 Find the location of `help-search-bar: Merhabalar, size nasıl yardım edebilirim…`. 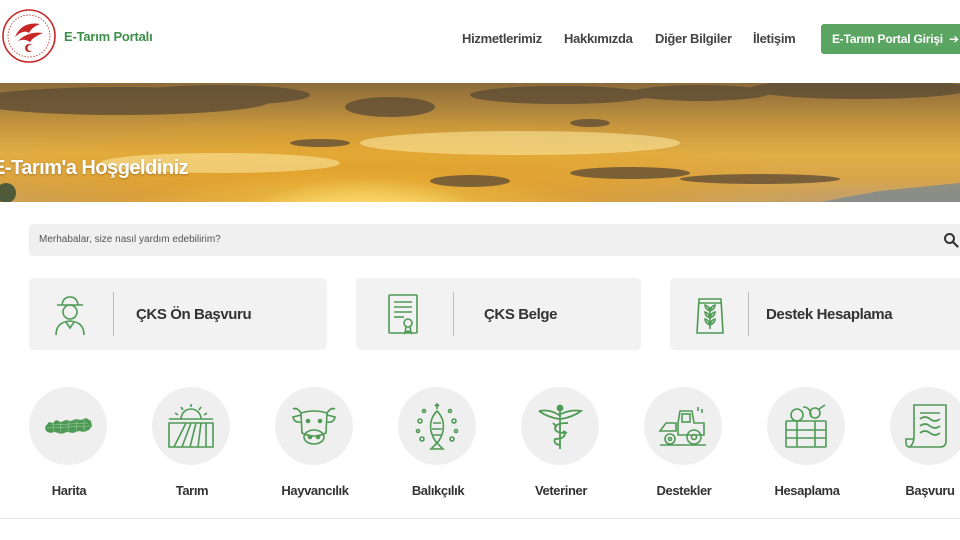

help-search-bar: Merhabalar, size nasıl yardım edebilirim… is located at coordinates (494, 240).